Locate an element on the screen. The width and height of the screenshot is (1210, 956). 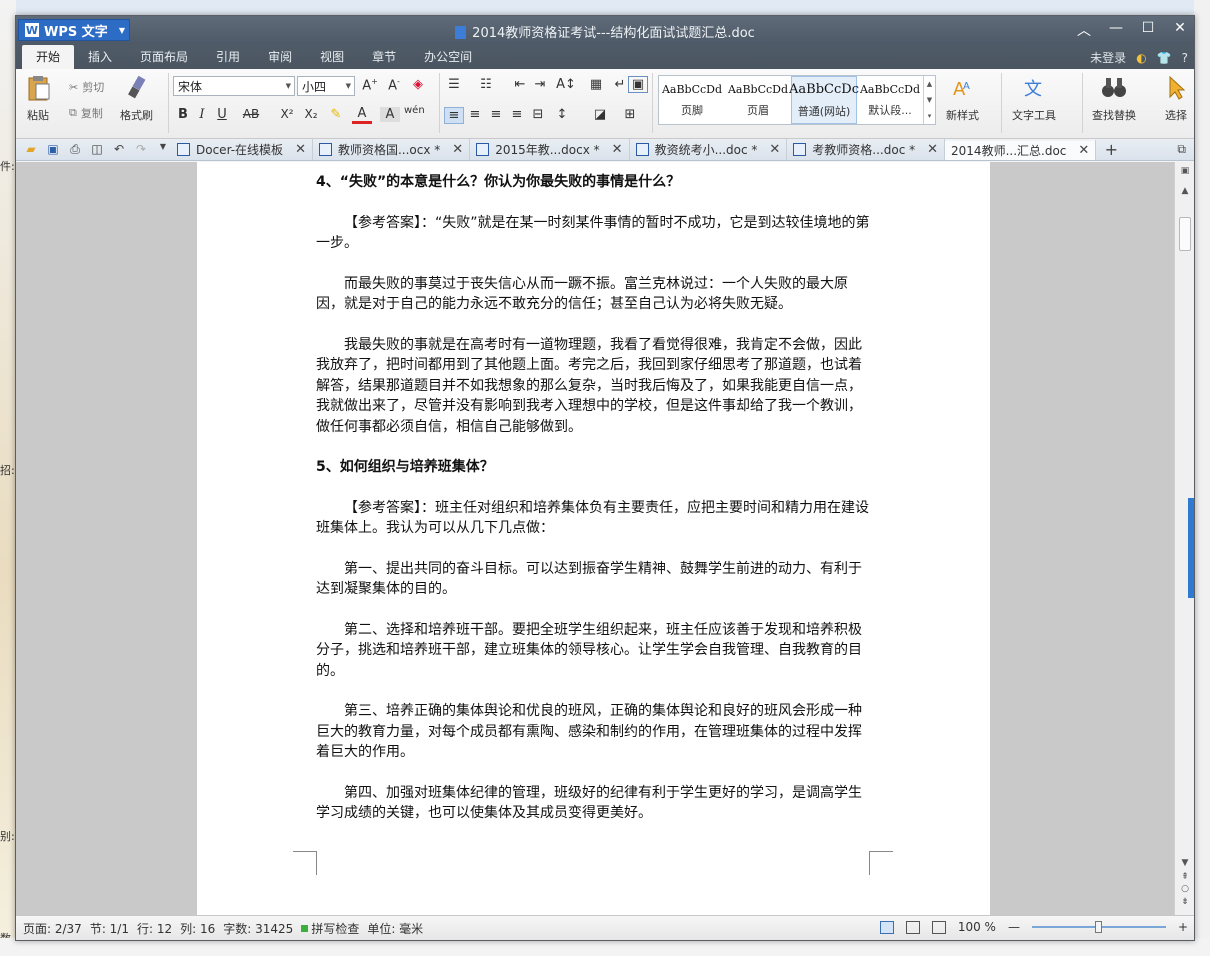
skin-icon: 👕 is located at coordinates (1164, 58).